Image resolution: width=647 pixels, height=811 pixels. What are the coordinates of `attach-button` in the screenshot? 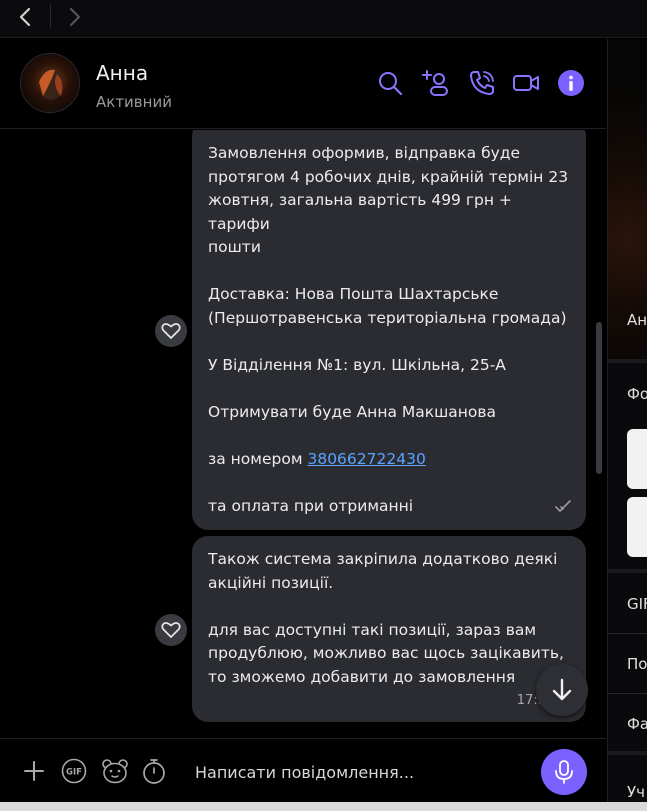 It's located at (34, 771).